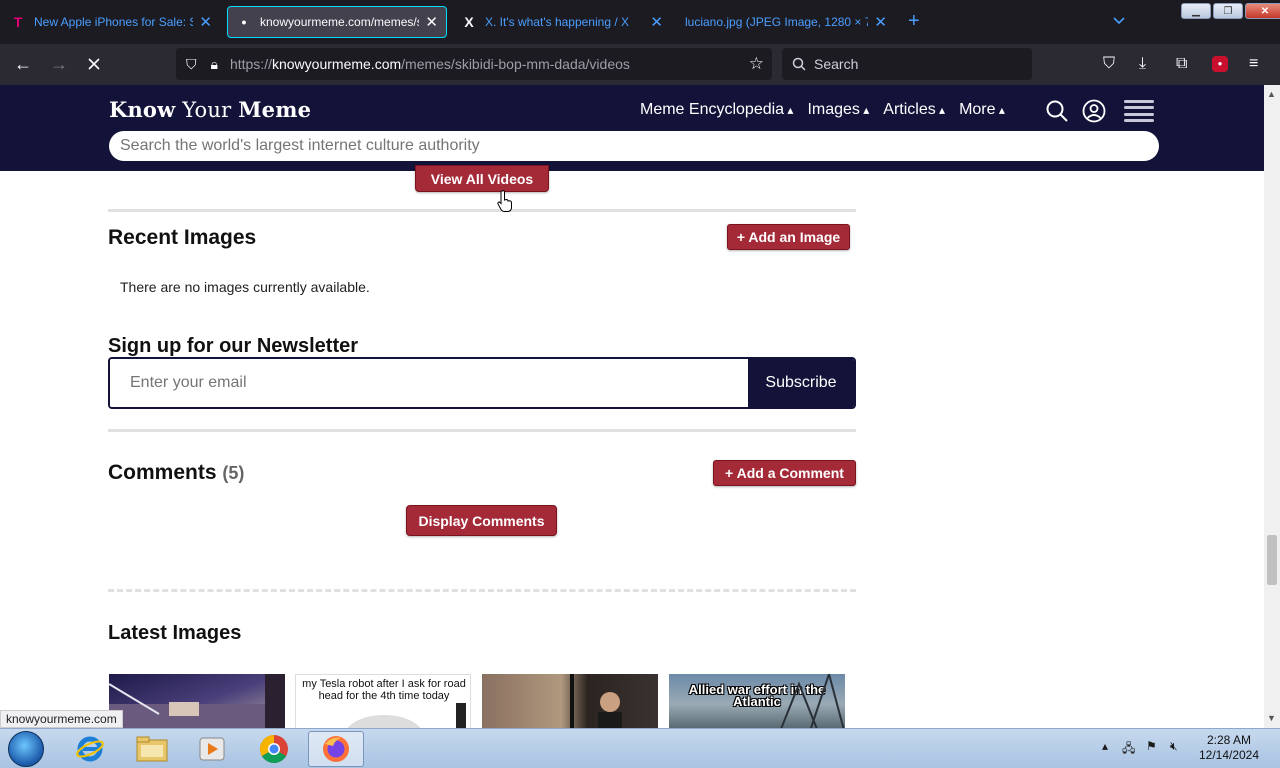 This screenshot has width=1280, height=768. Describe the element at coordinates (340, 22) in the screenshot. I see `tab-title: knowyourmeme.com/memes/s` at that location.